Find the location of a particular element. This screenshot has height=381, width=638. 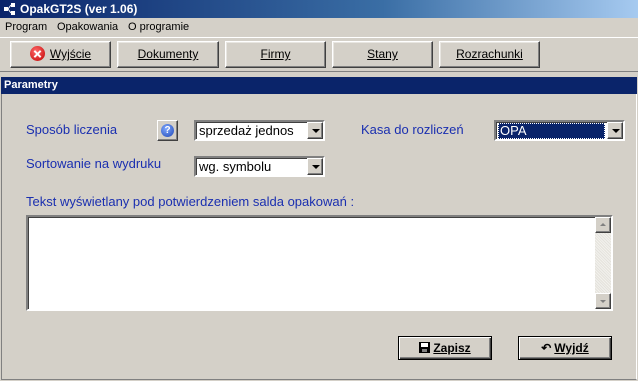

calc-method-select: sprzedaż jednos is located at coordinates (259, 130).